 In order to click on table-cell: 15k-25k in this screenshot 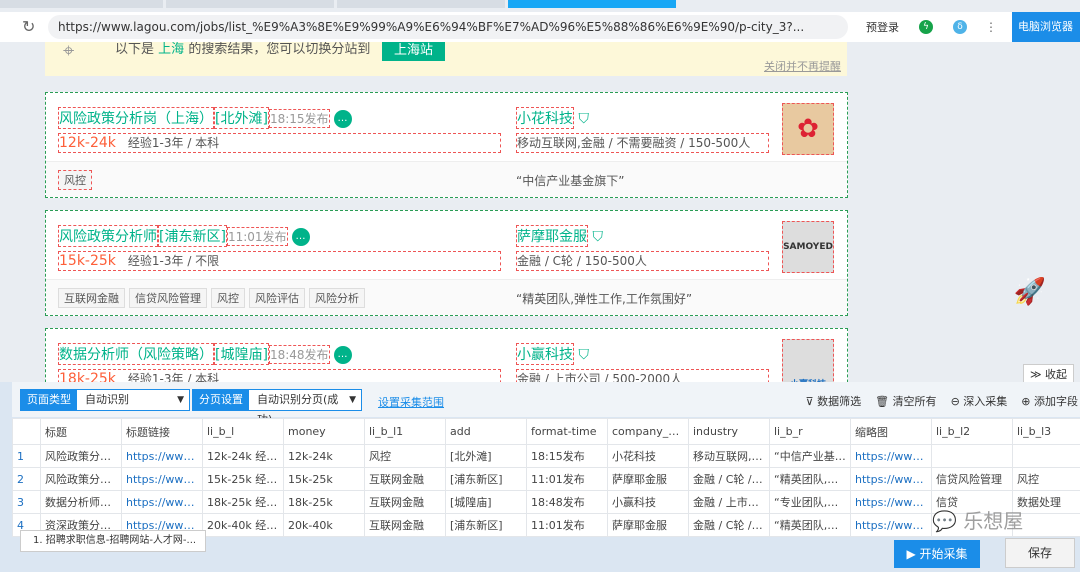, I will do `click(324, 479)`.